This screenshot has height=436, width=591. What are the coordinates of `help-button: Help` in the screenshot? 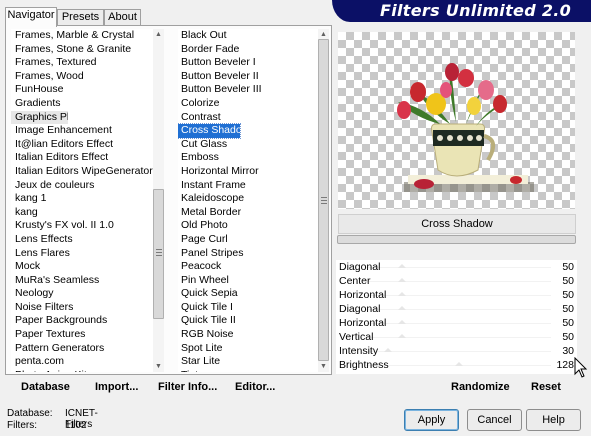 It's located at (553, 420).